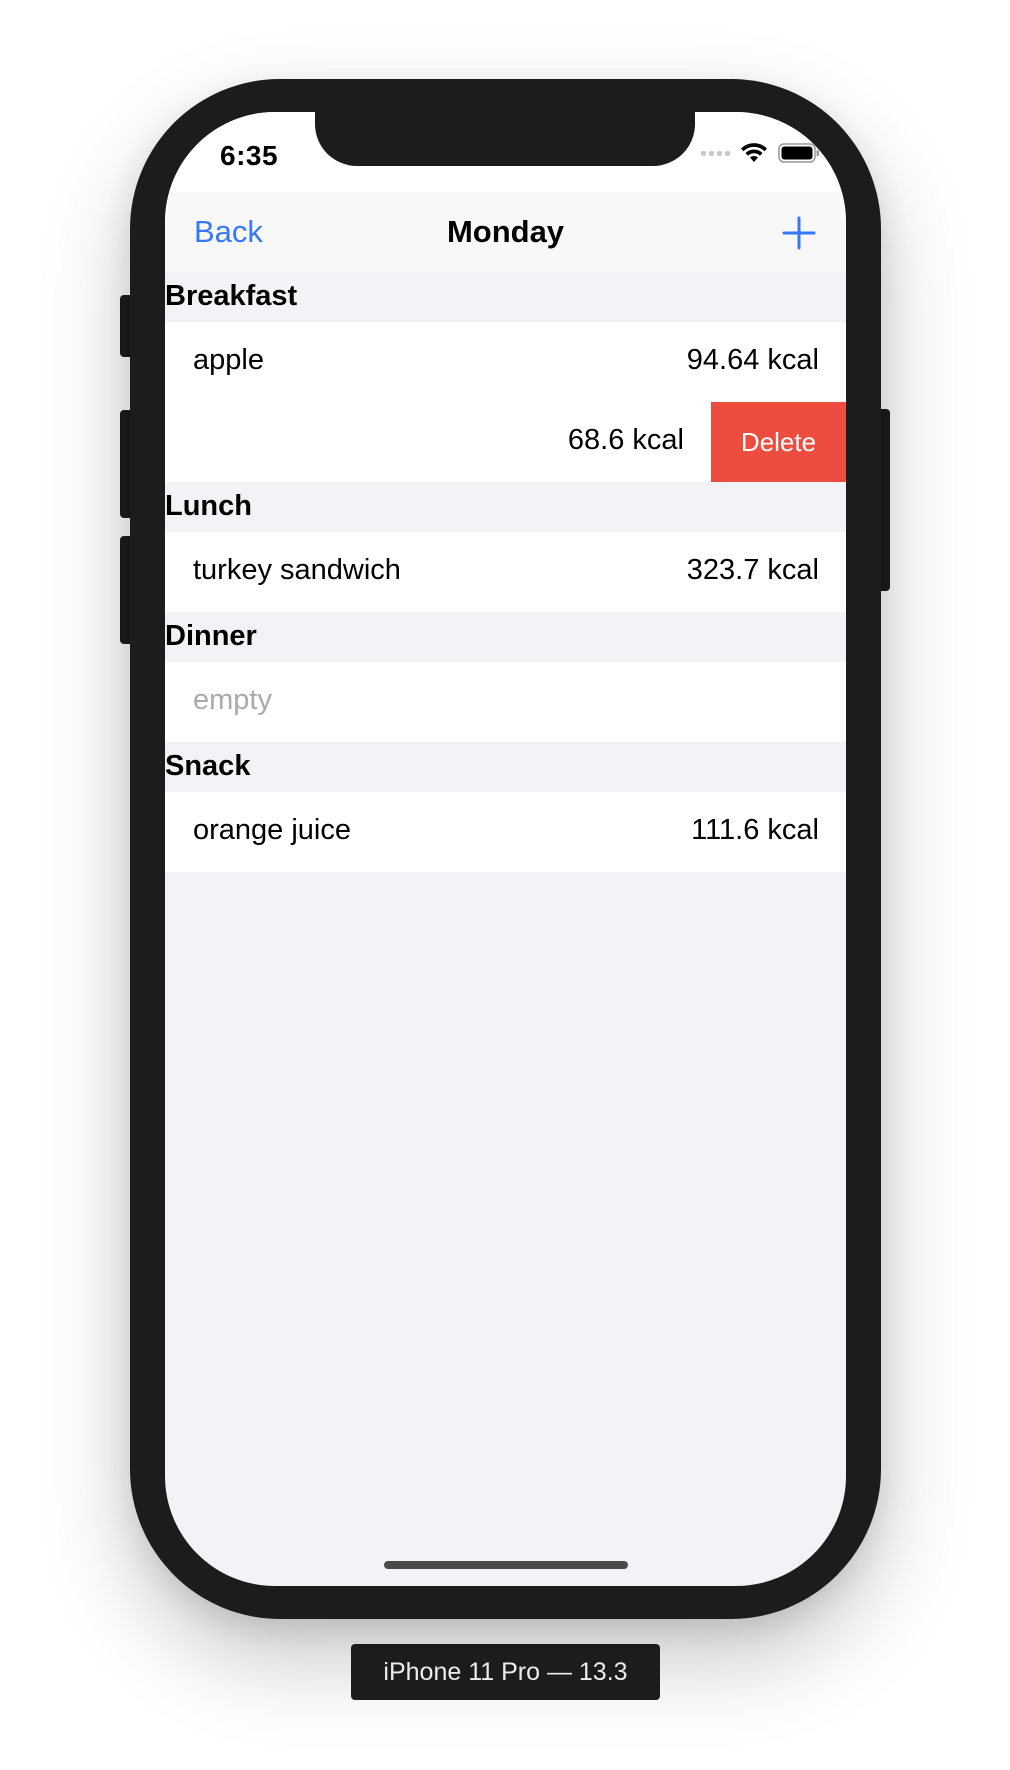  Describe the element at coordinates (208, 506) in the screenshot. I see `section-header-lunch: Lunch` at that location.